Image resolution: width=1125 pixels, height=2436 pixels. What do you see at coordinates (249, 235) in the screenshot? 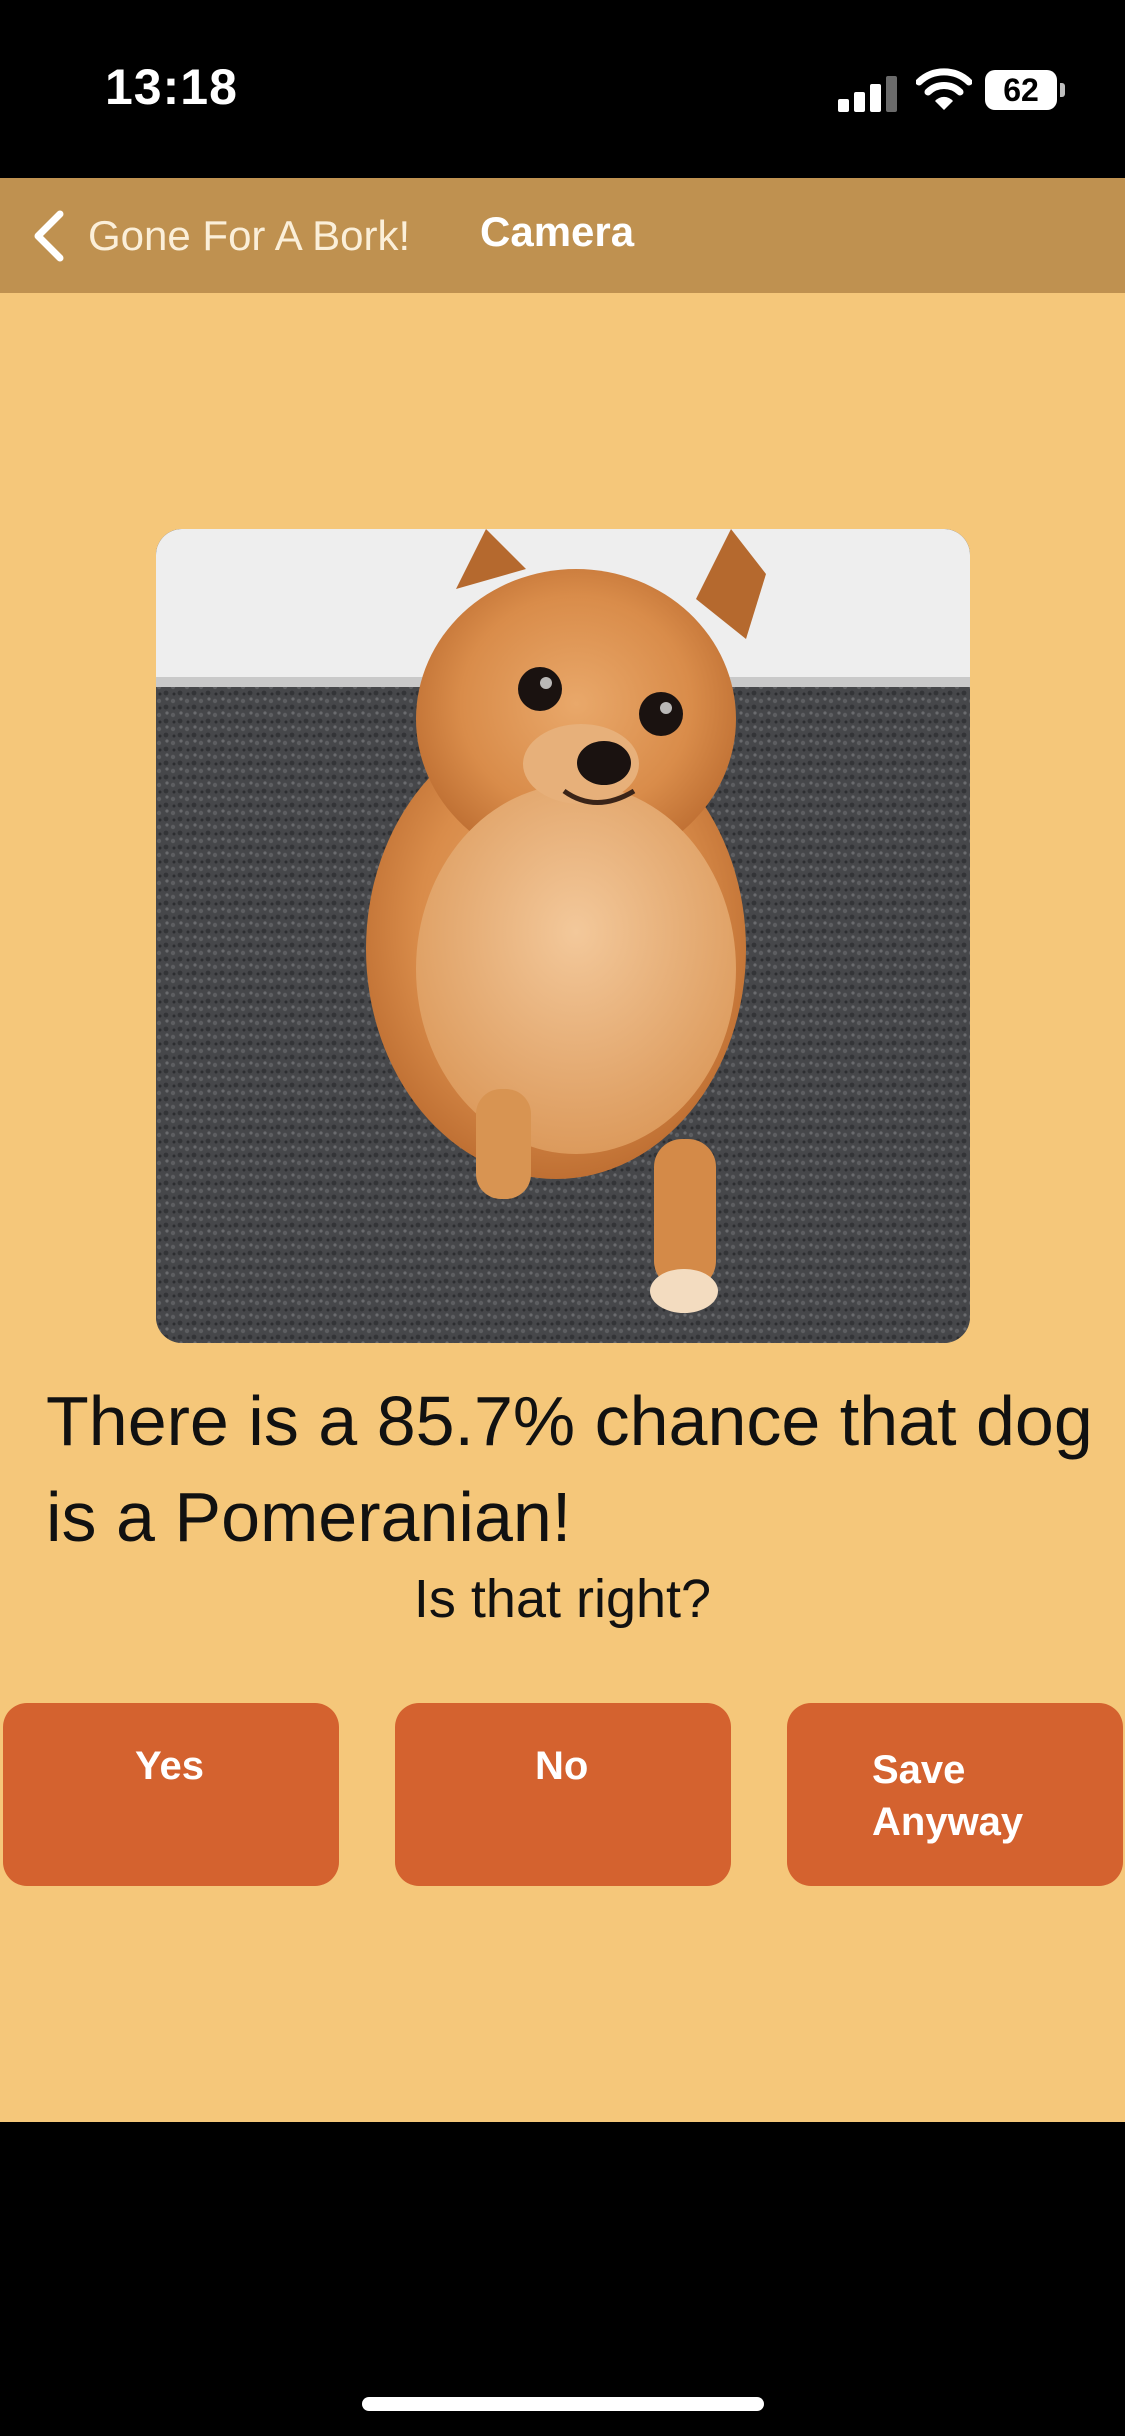
I see `back-label: Gone For A Bork!` at bounding box center [249, 235].